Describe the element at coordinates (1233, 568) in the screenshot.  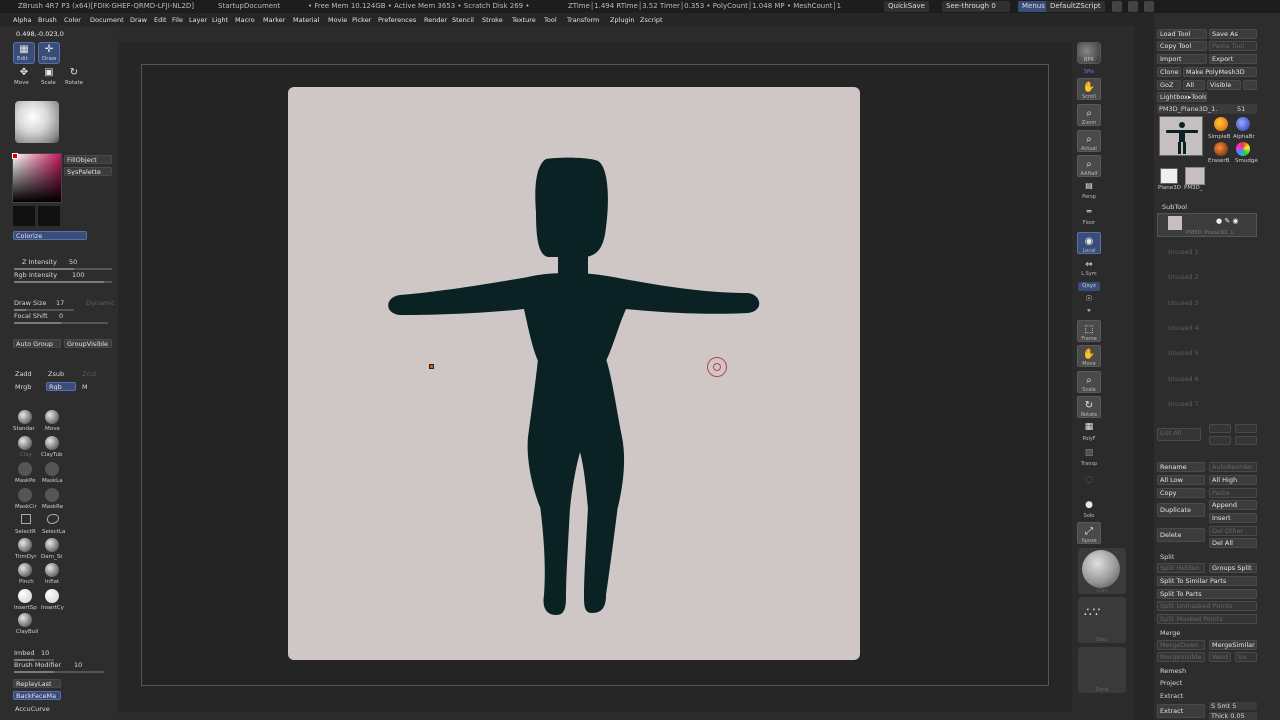
I see `groups-split-button: Groups Split` at that location.